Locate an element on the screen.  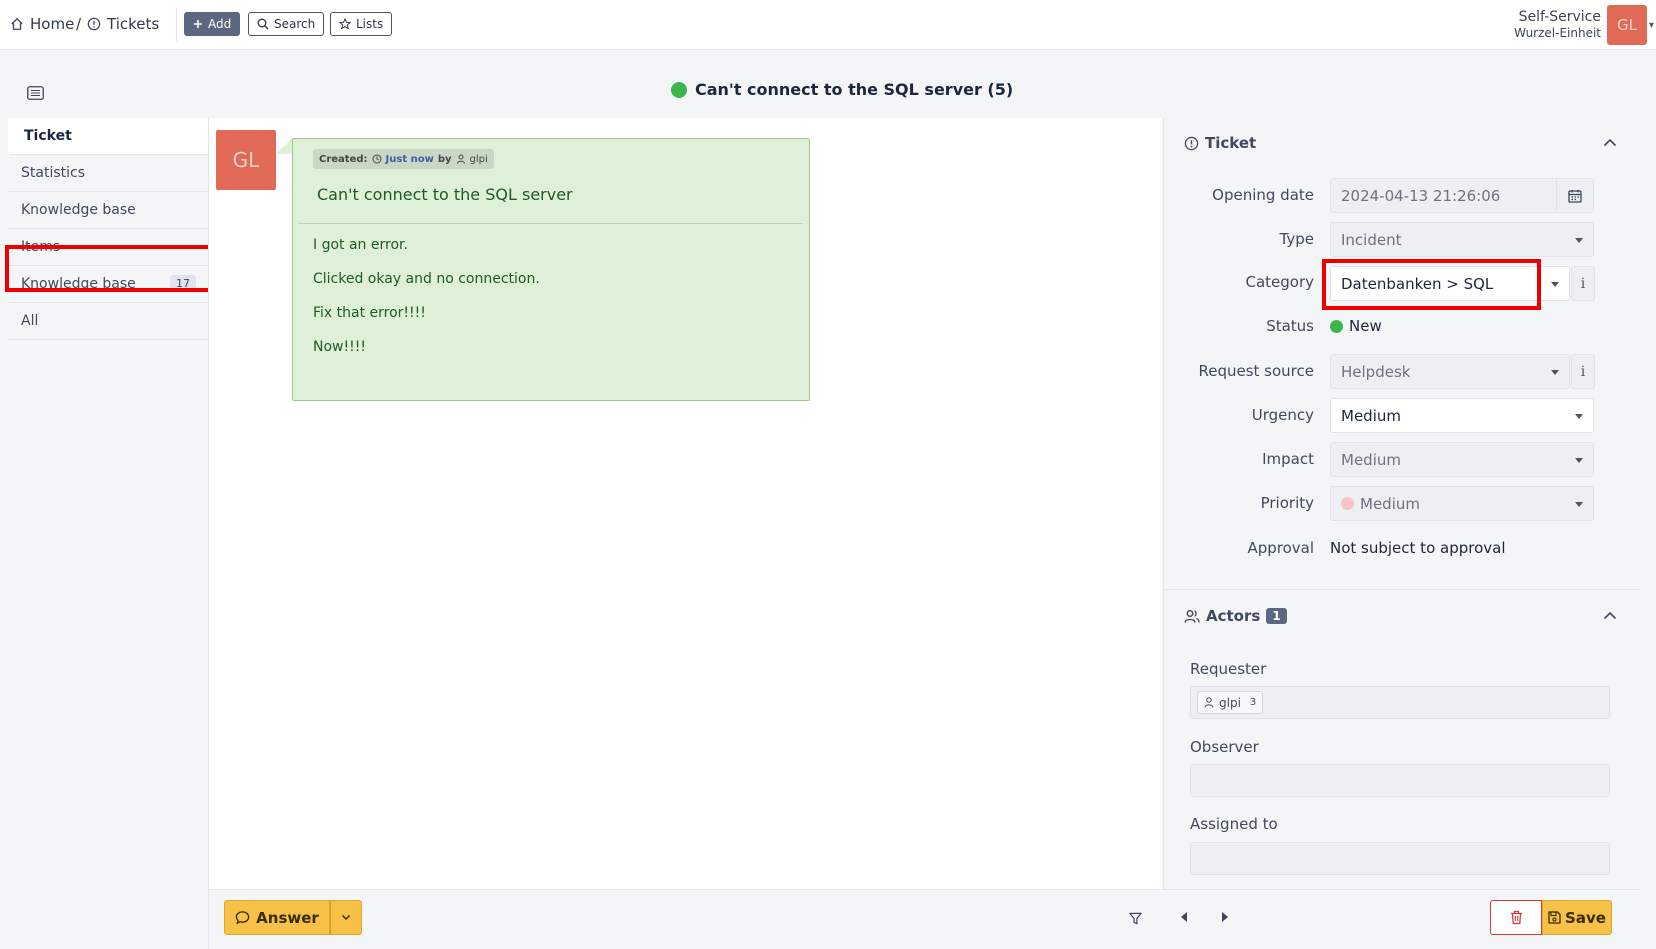
actors-section-title: Actors is located at coordinates (1233, 616).